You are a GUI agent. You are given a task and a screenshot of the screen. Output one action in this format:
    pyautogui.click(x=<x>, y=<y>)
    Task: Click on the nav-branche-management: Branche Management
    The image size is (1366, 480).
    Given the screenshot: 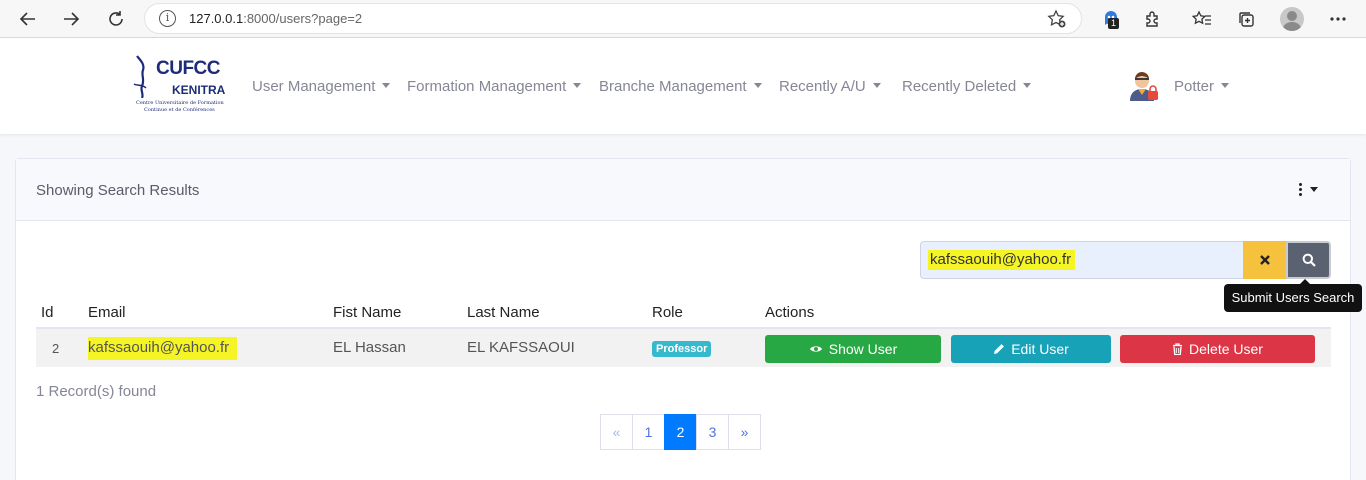 What is the action you would take?
    pyautogui.click(x=680, y=86)
    